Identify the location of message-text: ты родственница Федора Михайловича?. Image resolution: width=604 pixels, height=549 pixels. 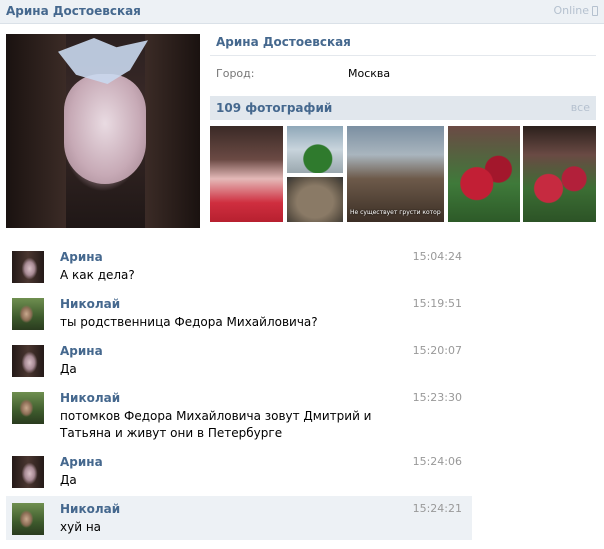
(189, 322).